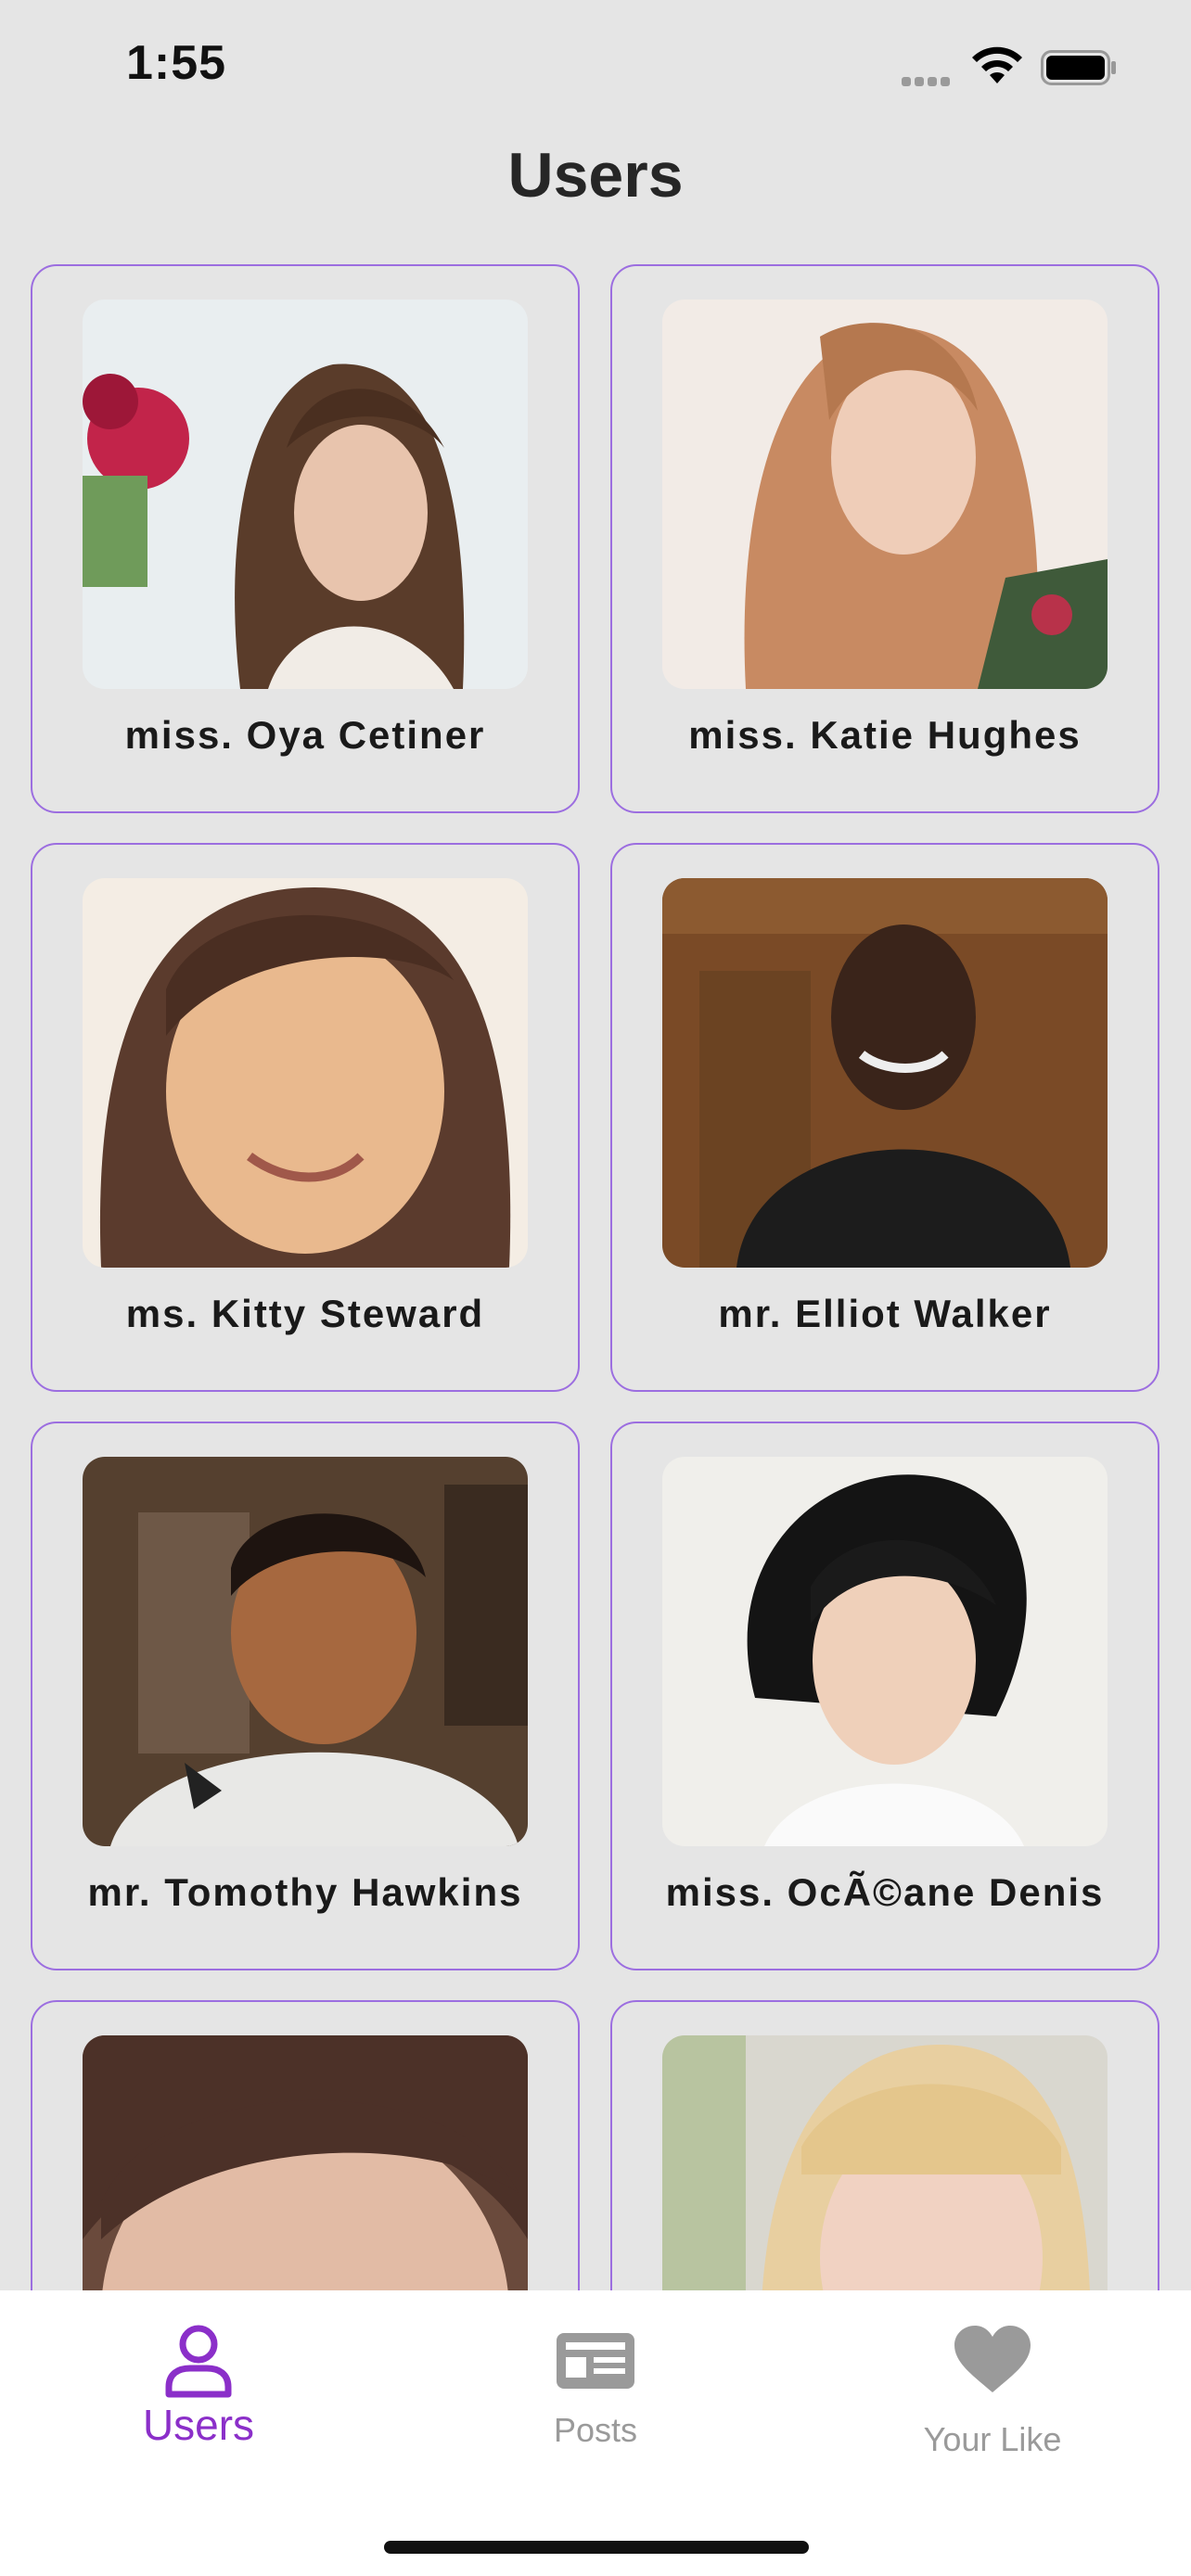 The width and height of the screenshot is (1191, 2576). What do you see at coordinates (885, 1892) in the screenshot?
I see `user-name: miss. OcÃ©ane Denis` at bounding box center [885, 1892].